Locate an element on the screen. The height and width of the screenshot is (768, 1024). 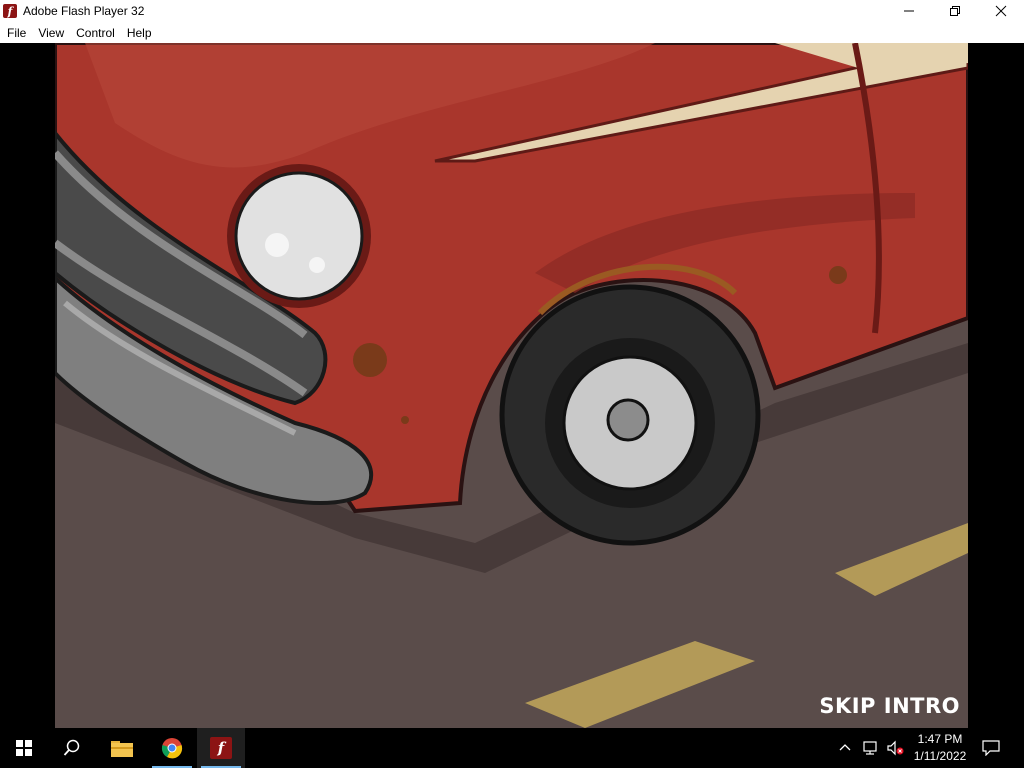
start-button is located at coordinates (24, 748).